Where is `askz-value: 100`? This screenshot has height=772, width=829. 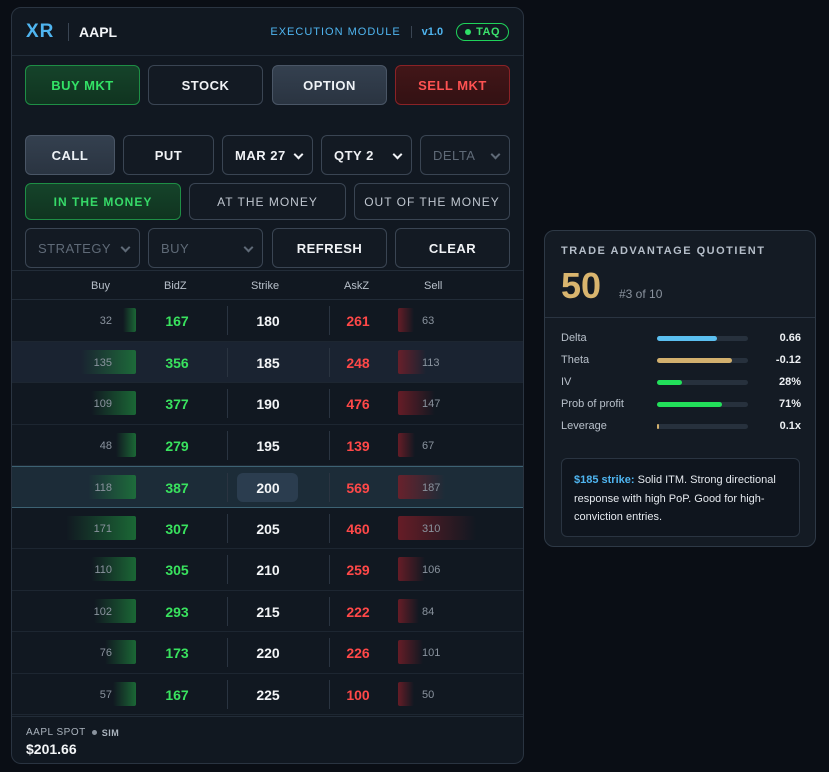 askz-value: 100 is located at coordinates (358, 695).